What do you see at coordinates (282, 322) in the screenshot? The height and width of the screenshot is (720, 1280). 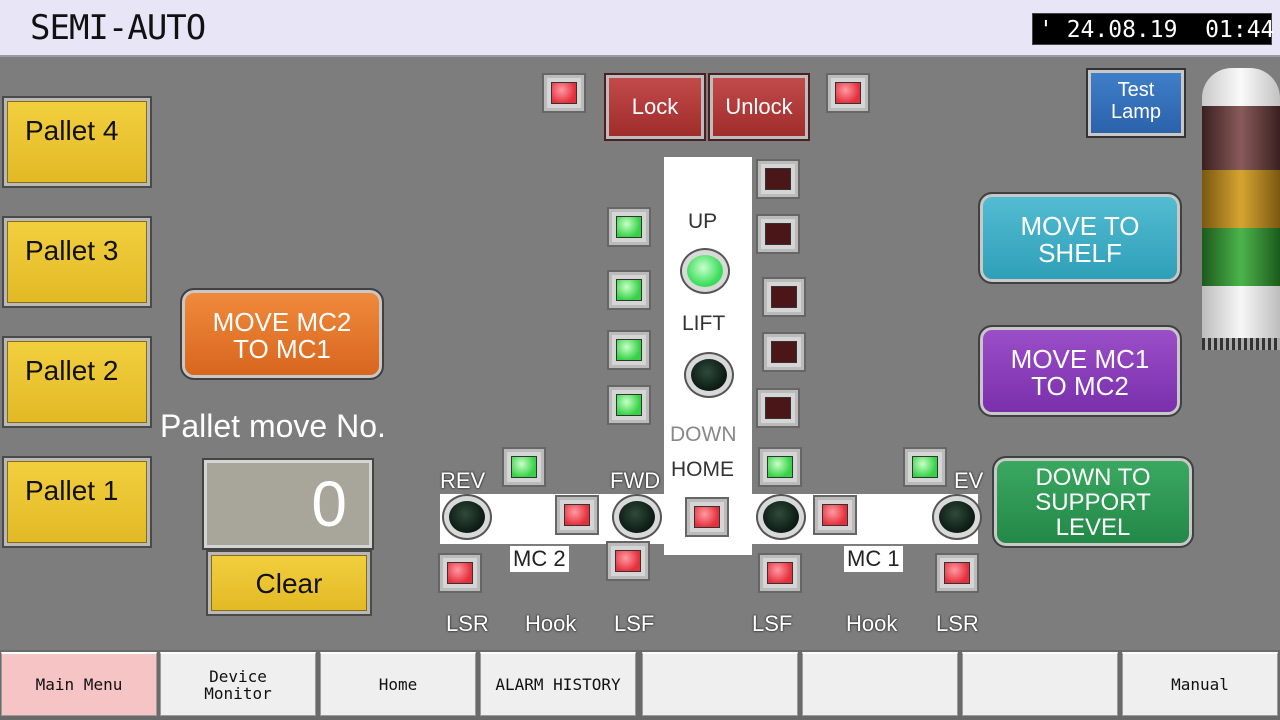 I see `move-mc2-line1: MOVE MC2` at bounding box center [282, 322].